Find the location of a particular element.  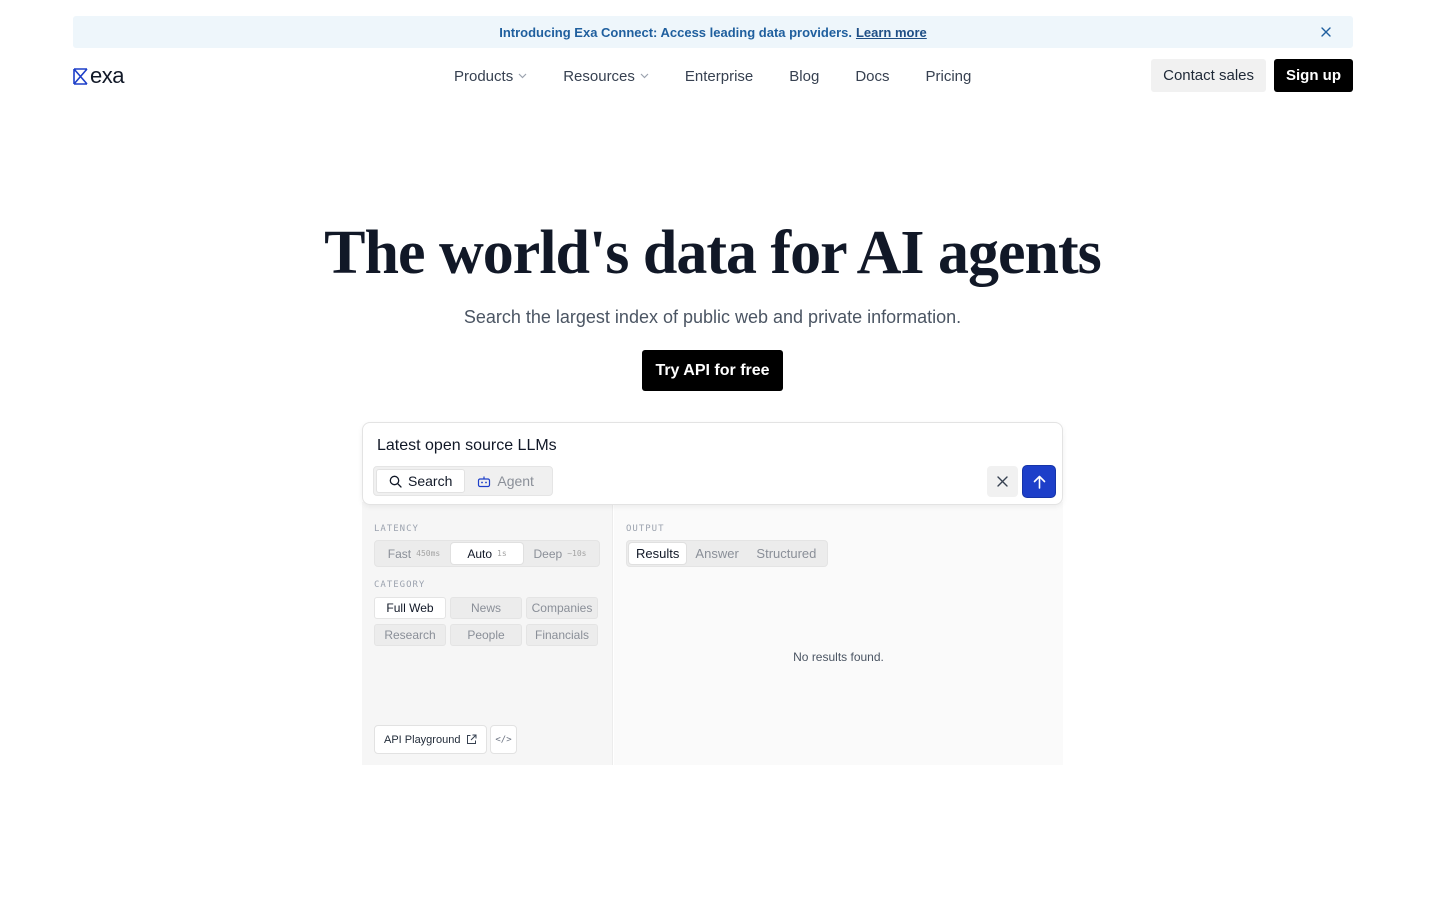

latency-deep: Deep ~10s is located at coordinates (560, 553).